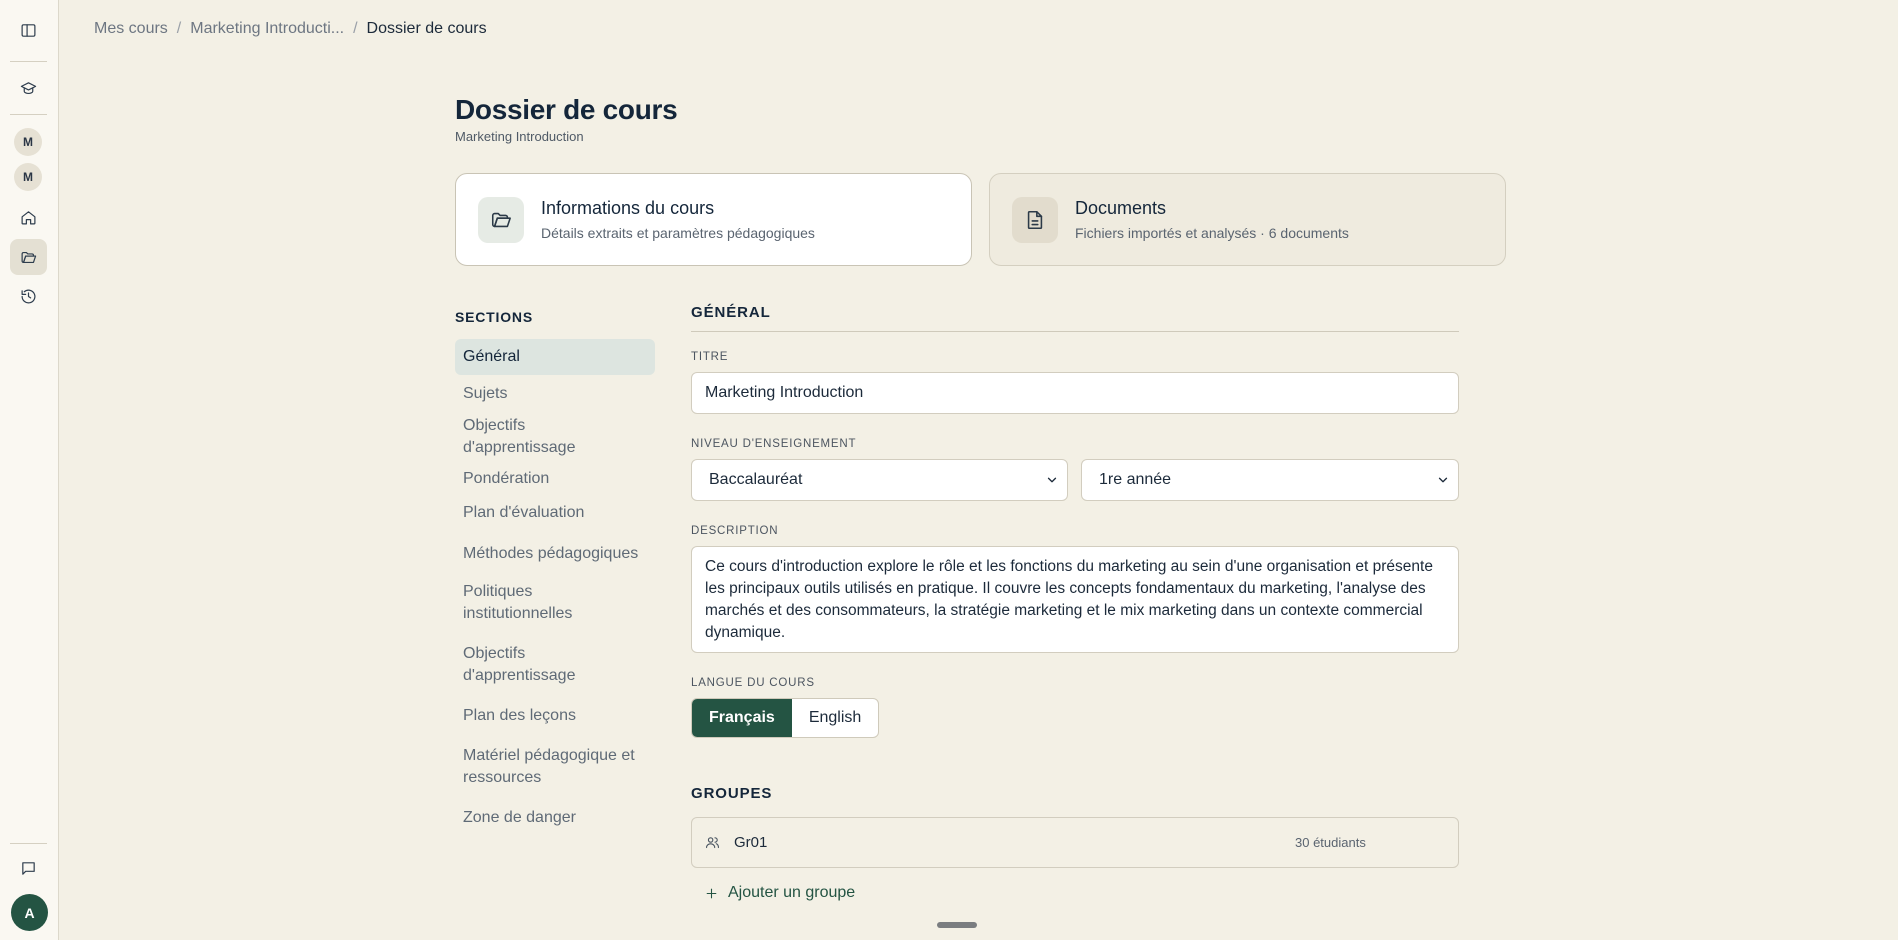  What do you see at coordinates (735, 531) in the screenshot?
I see `description-label: DESCRIPTION` at bounding box center [735, 531].